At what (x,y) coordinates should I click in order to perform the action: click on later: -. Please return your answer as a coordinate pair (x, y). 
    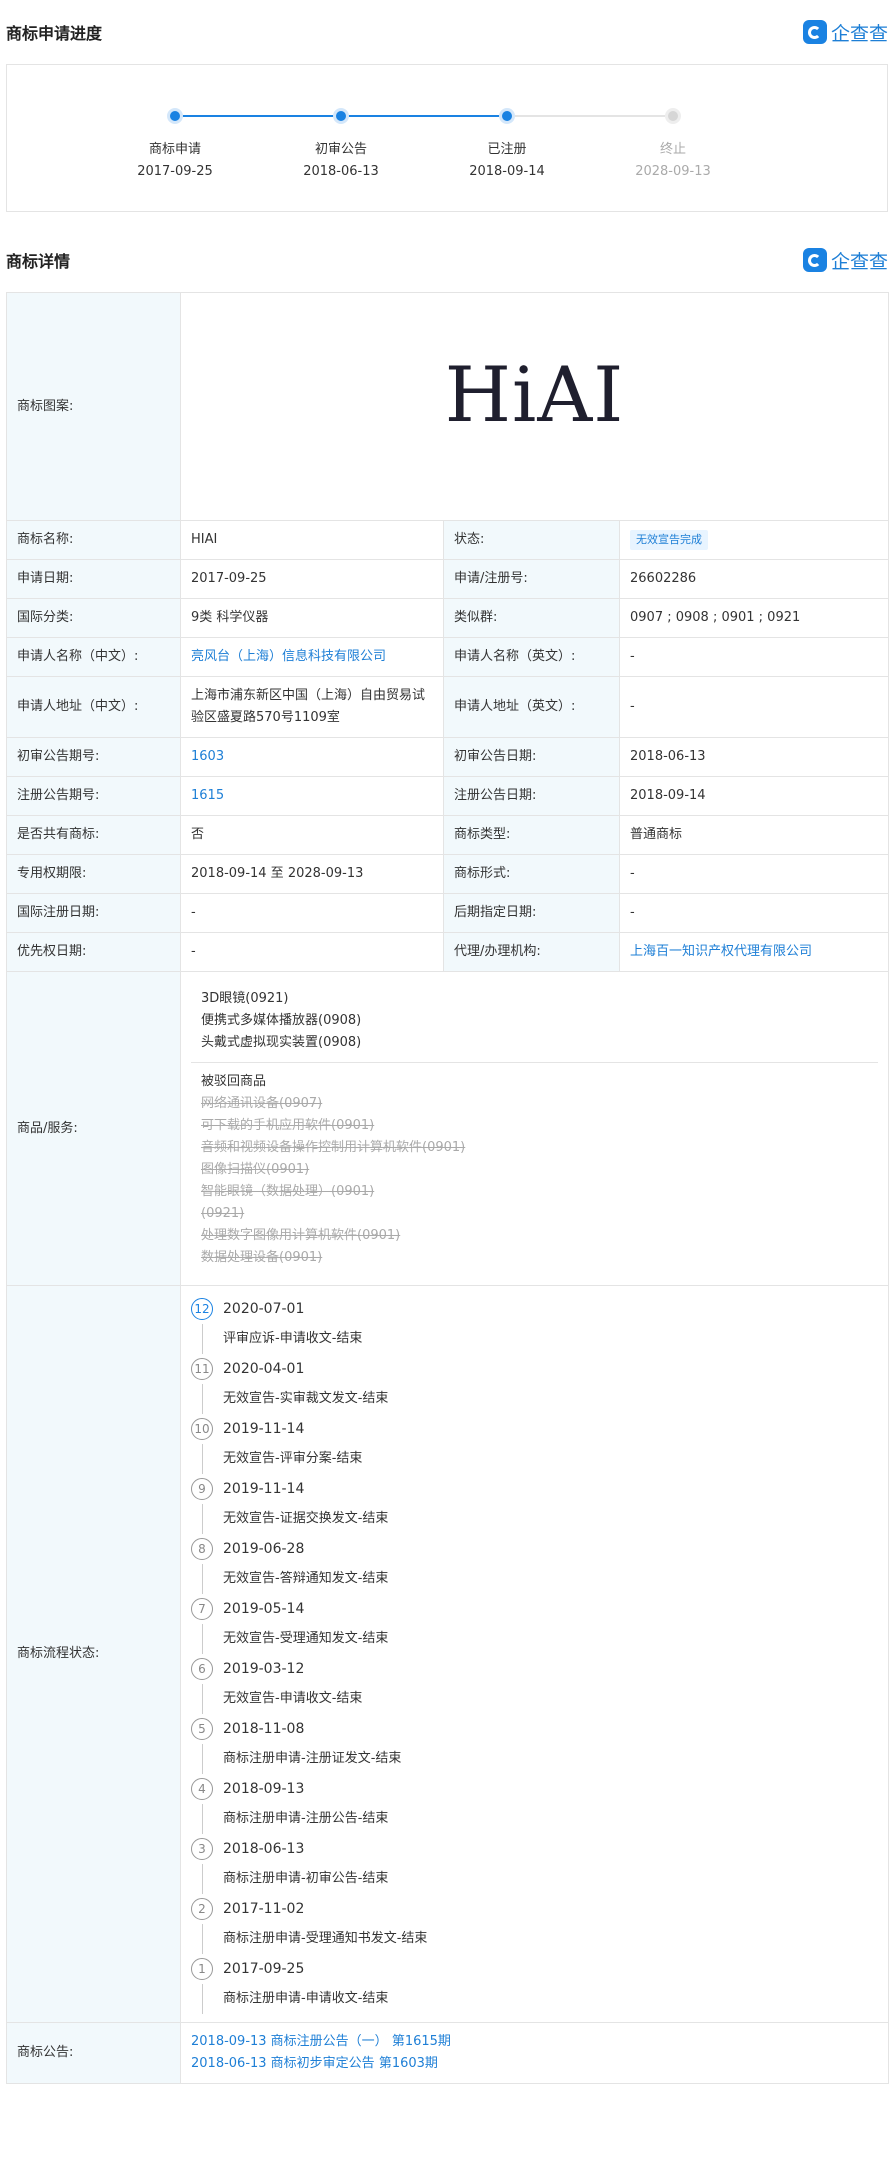
    Looking at the image, I should click on (754, 913).